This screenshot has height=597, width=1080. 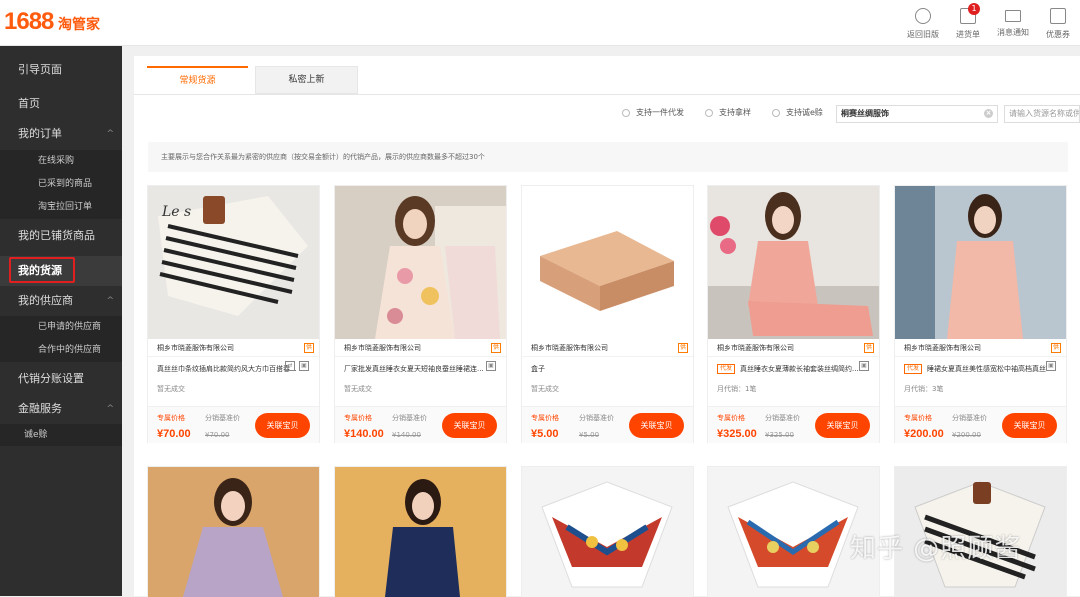 What do you see at coordinates (61, 435) in the screenshot?
I see `sidebar-item-credit: 诚e赊` at bounding box center [61, 435].